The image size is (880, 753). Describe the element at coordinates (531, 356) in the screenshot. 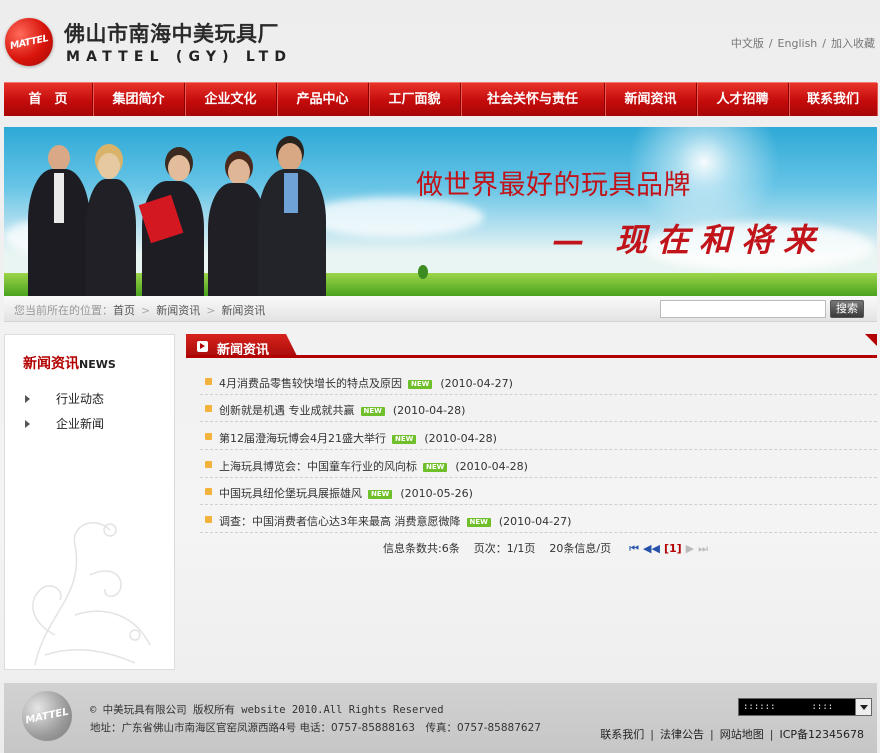

I see `content-header-line` at that location.